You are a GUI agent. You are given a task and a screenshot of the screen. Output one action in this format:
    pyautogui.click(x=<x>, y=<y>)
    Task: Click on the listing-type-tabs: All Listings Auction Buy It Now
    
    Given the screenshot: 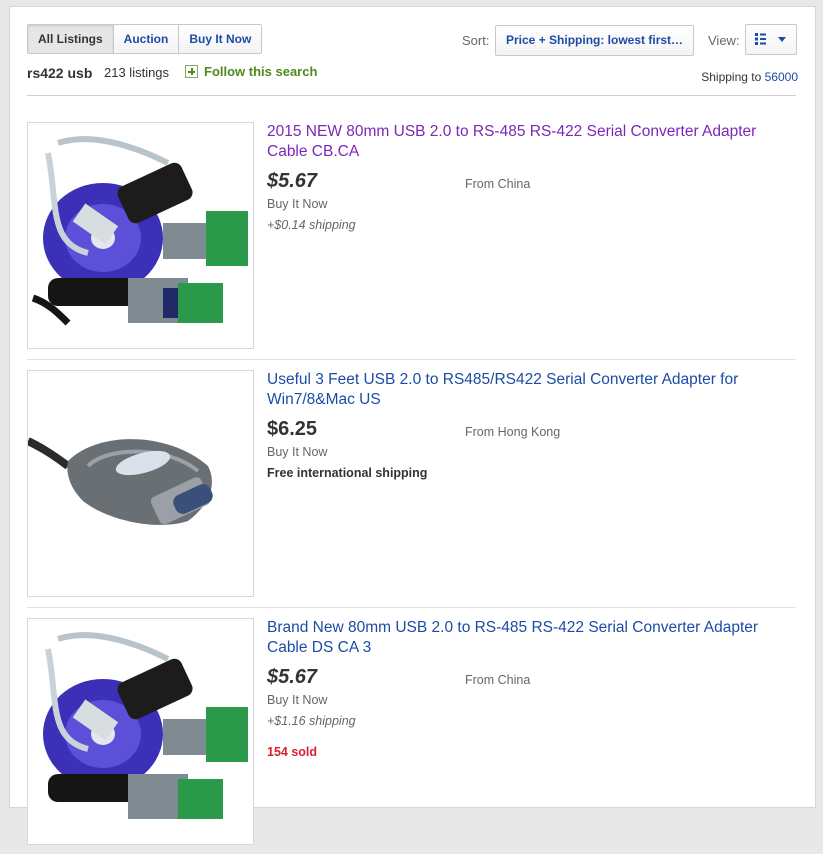 What is the action you would take?
    pyautogui.click(x=145, y=39)
    